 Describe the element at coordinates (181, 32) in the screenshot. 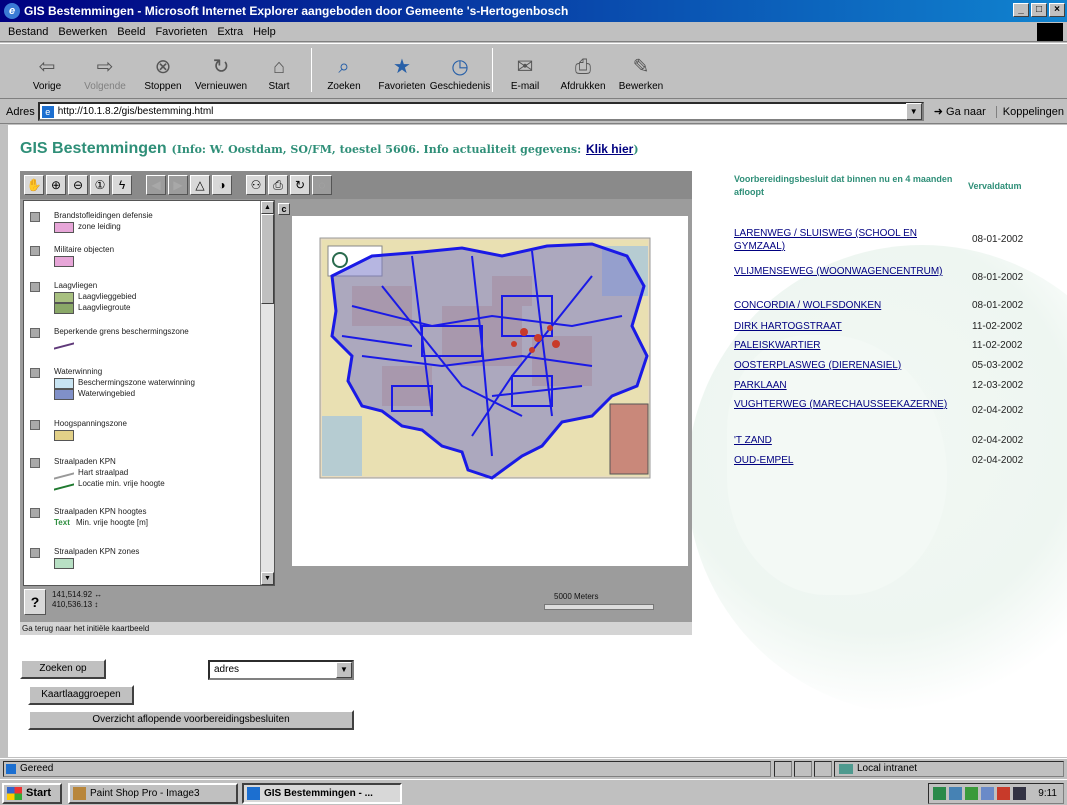

I see `menu-favorieten: Favorieten` at that location.